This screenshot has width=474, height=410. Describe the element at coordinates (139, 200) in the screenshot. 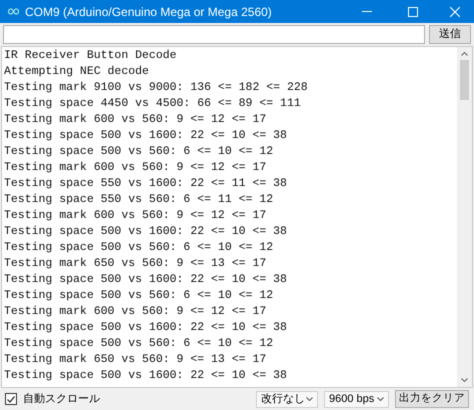

I see `output-line: Testing space 550 vs 560: 6 <= 11 <= 12` at that location.